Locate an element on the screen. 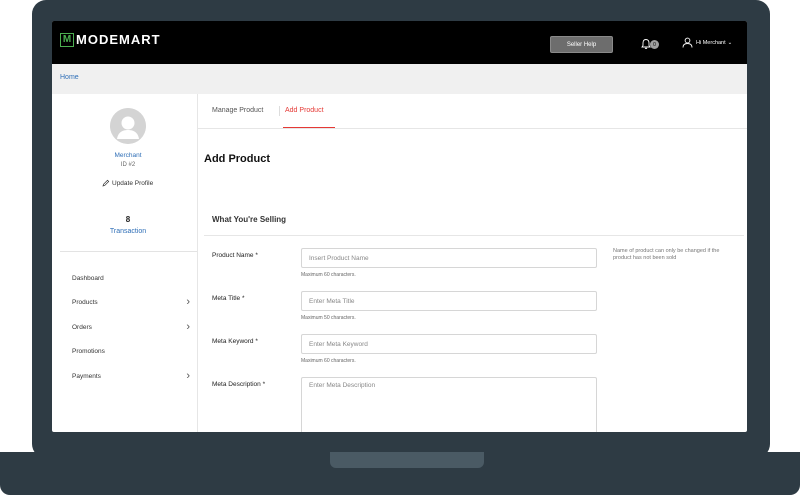 The width and height of the screenshot is (800, 495). meta-title-hint: Maximum 50 characters. is located at coordinates (328, 318).